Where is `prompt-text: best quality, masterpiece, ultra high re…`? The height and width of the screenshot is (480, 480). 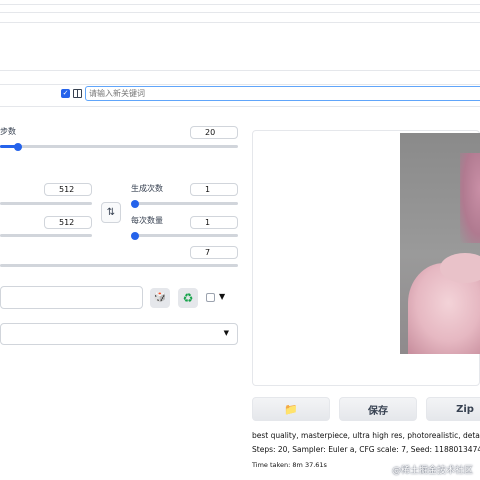
prompt-text: best quality, masterpiece, ultra high re… is located at coordinates (366, 435).